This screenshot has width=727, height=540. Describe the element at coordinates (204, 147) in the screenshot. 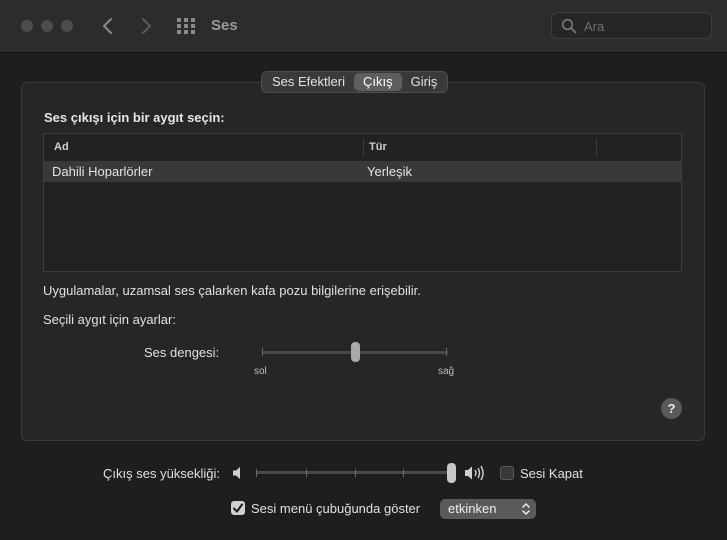

I see `column-header-name: Ad` at that location.